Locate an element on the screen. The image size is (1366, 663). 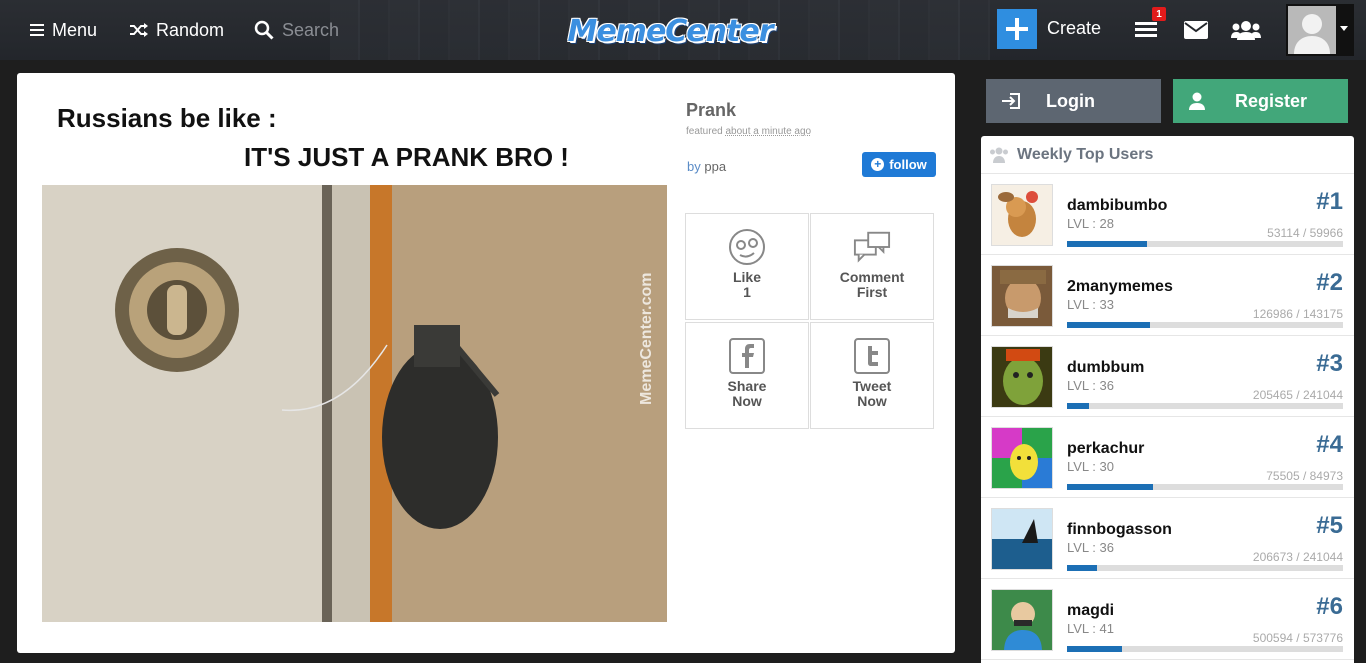
notifications-button: 1 is located at coordinates (1149, 25).